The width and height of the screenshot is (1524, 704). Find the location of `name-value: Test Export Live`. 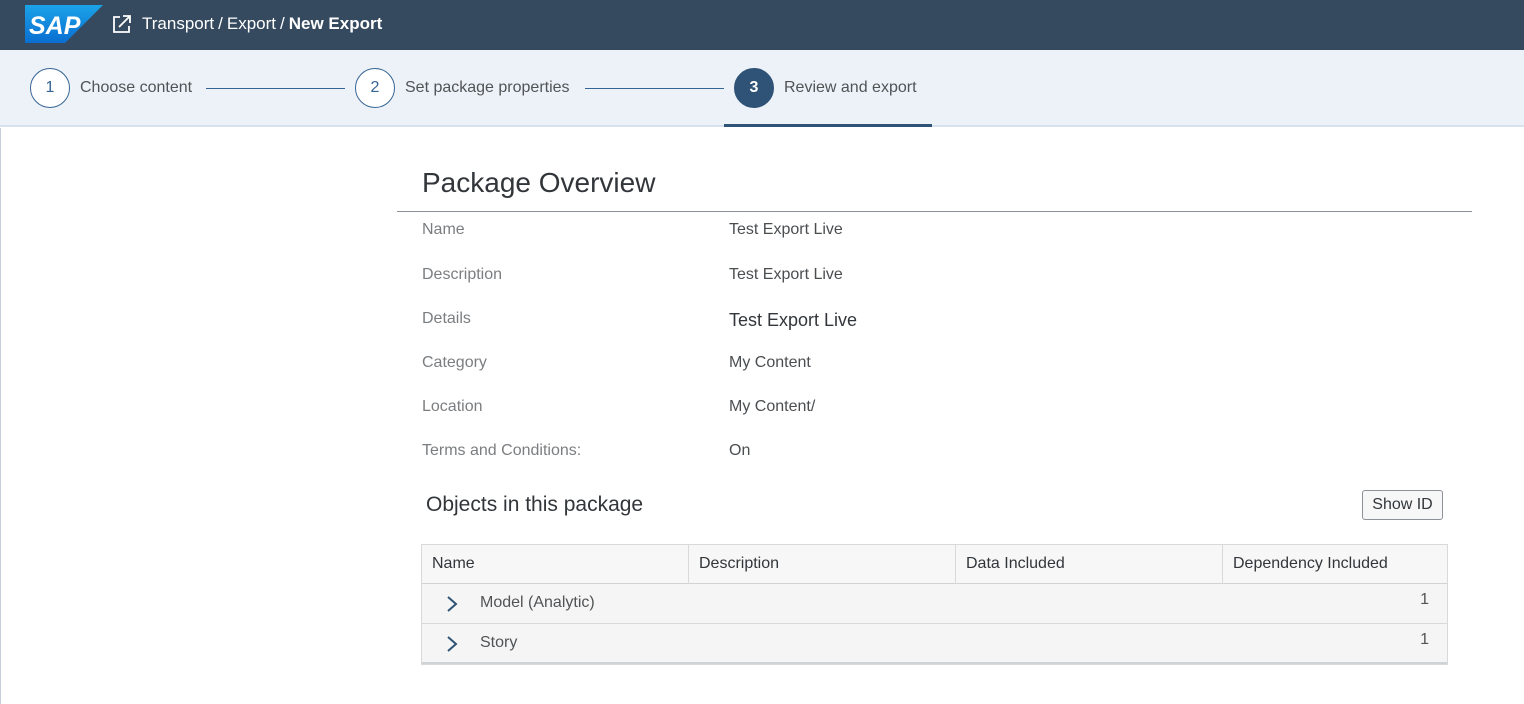

name-value: Test Export Live is located at coordinates (786, 229).